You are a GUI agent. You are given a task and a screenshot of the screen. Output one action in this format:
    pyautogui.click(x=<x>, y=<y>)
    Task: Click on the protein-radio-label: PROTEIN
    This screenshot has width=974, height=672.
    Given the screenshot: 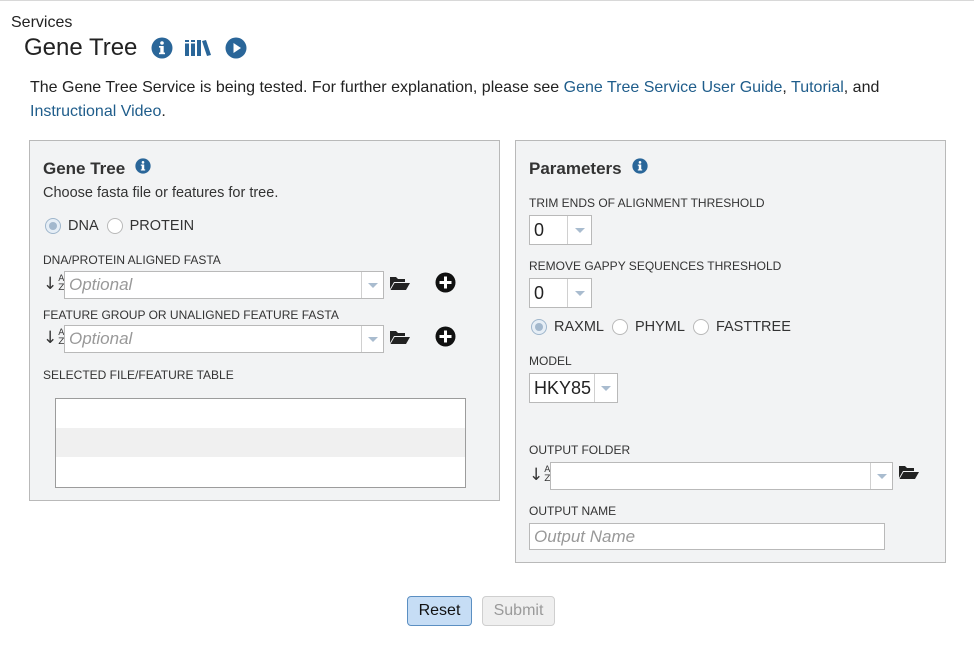 What is the action you would take?
    pyautogui.click(x=162, y=226)
    